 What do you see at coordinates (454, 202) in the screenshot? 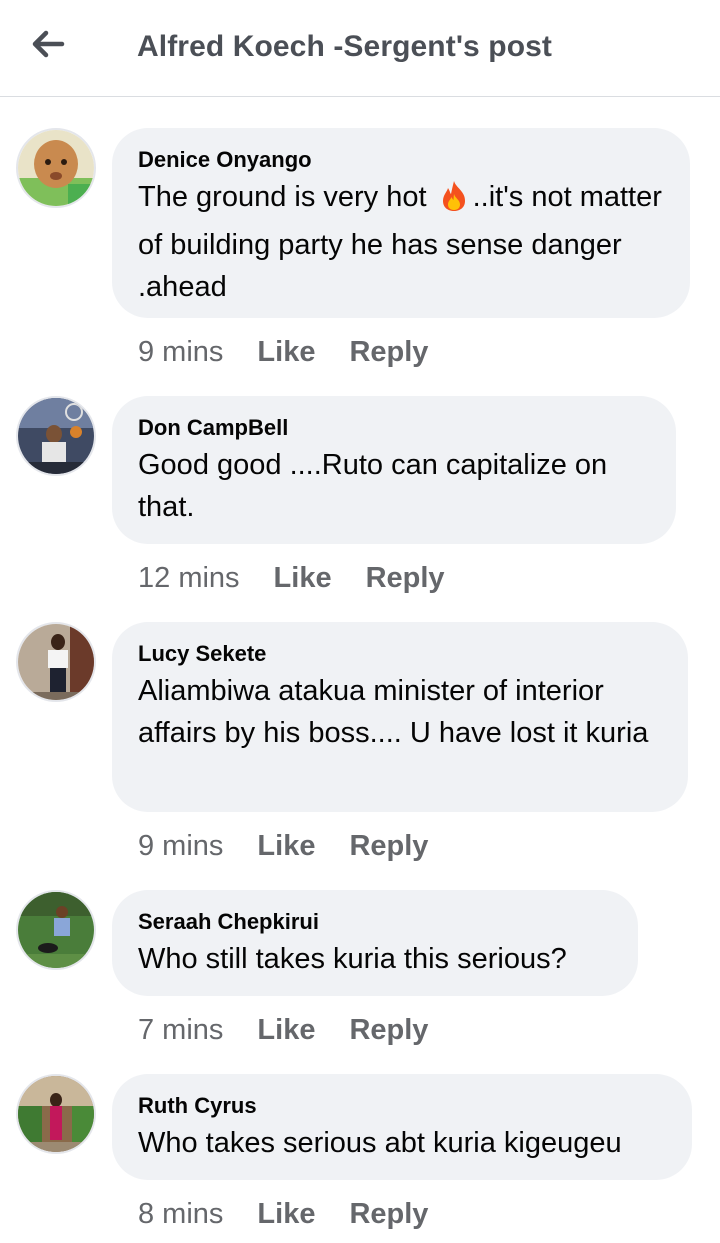
I see `fire-emoji` at bounding box center [454, 202].